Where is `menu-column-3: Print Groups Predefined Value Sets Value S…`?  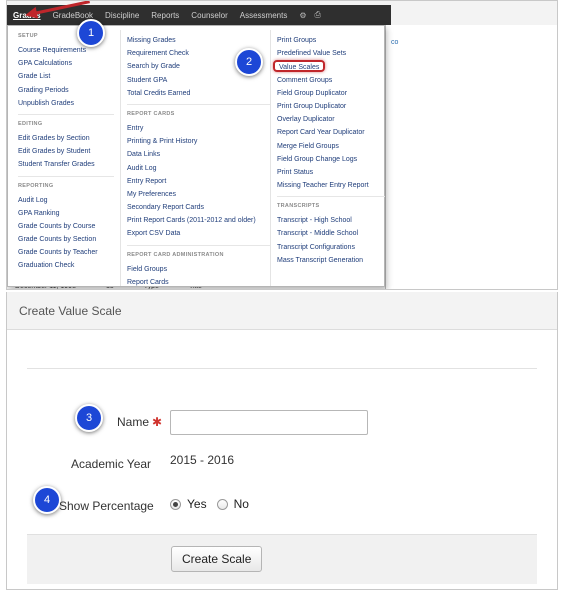 menu-column-3: Print Groups Predefined Value Sets Value S… is located at coordinates (327, 158).